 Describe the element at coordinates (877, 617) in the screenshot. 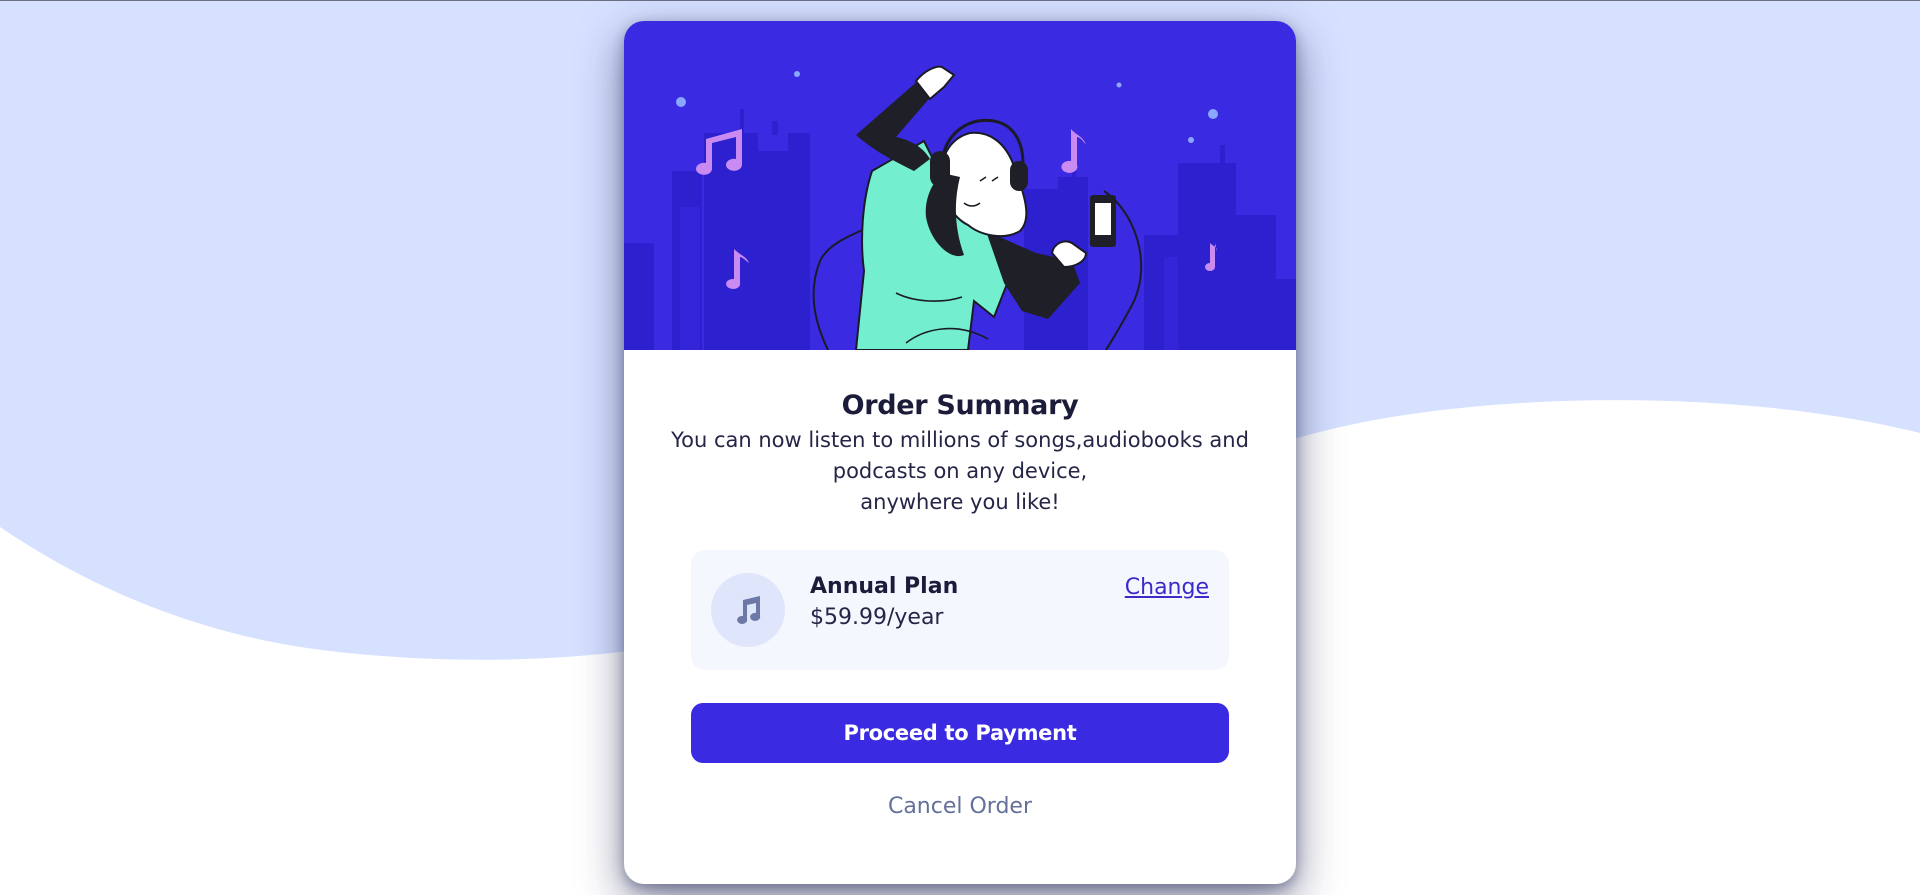

I see `plan-price: $59.99/year` at that location.